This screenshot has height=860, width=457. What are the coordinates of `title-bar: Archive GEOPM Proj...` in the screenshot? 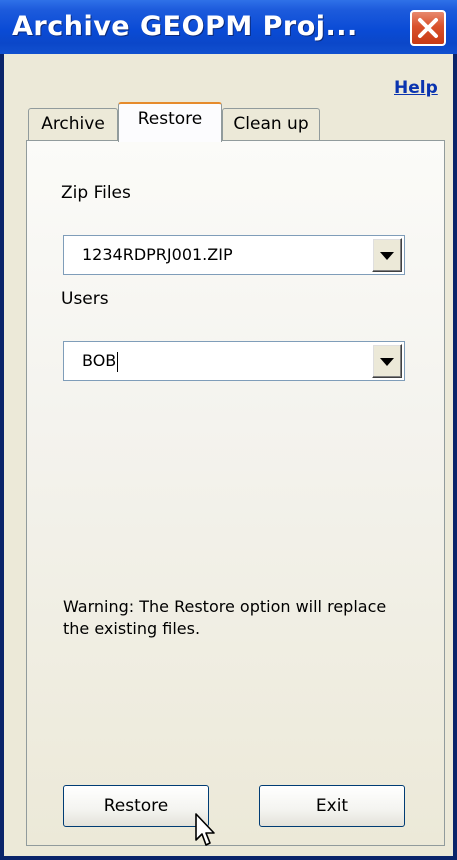 It's located at (228, 27).